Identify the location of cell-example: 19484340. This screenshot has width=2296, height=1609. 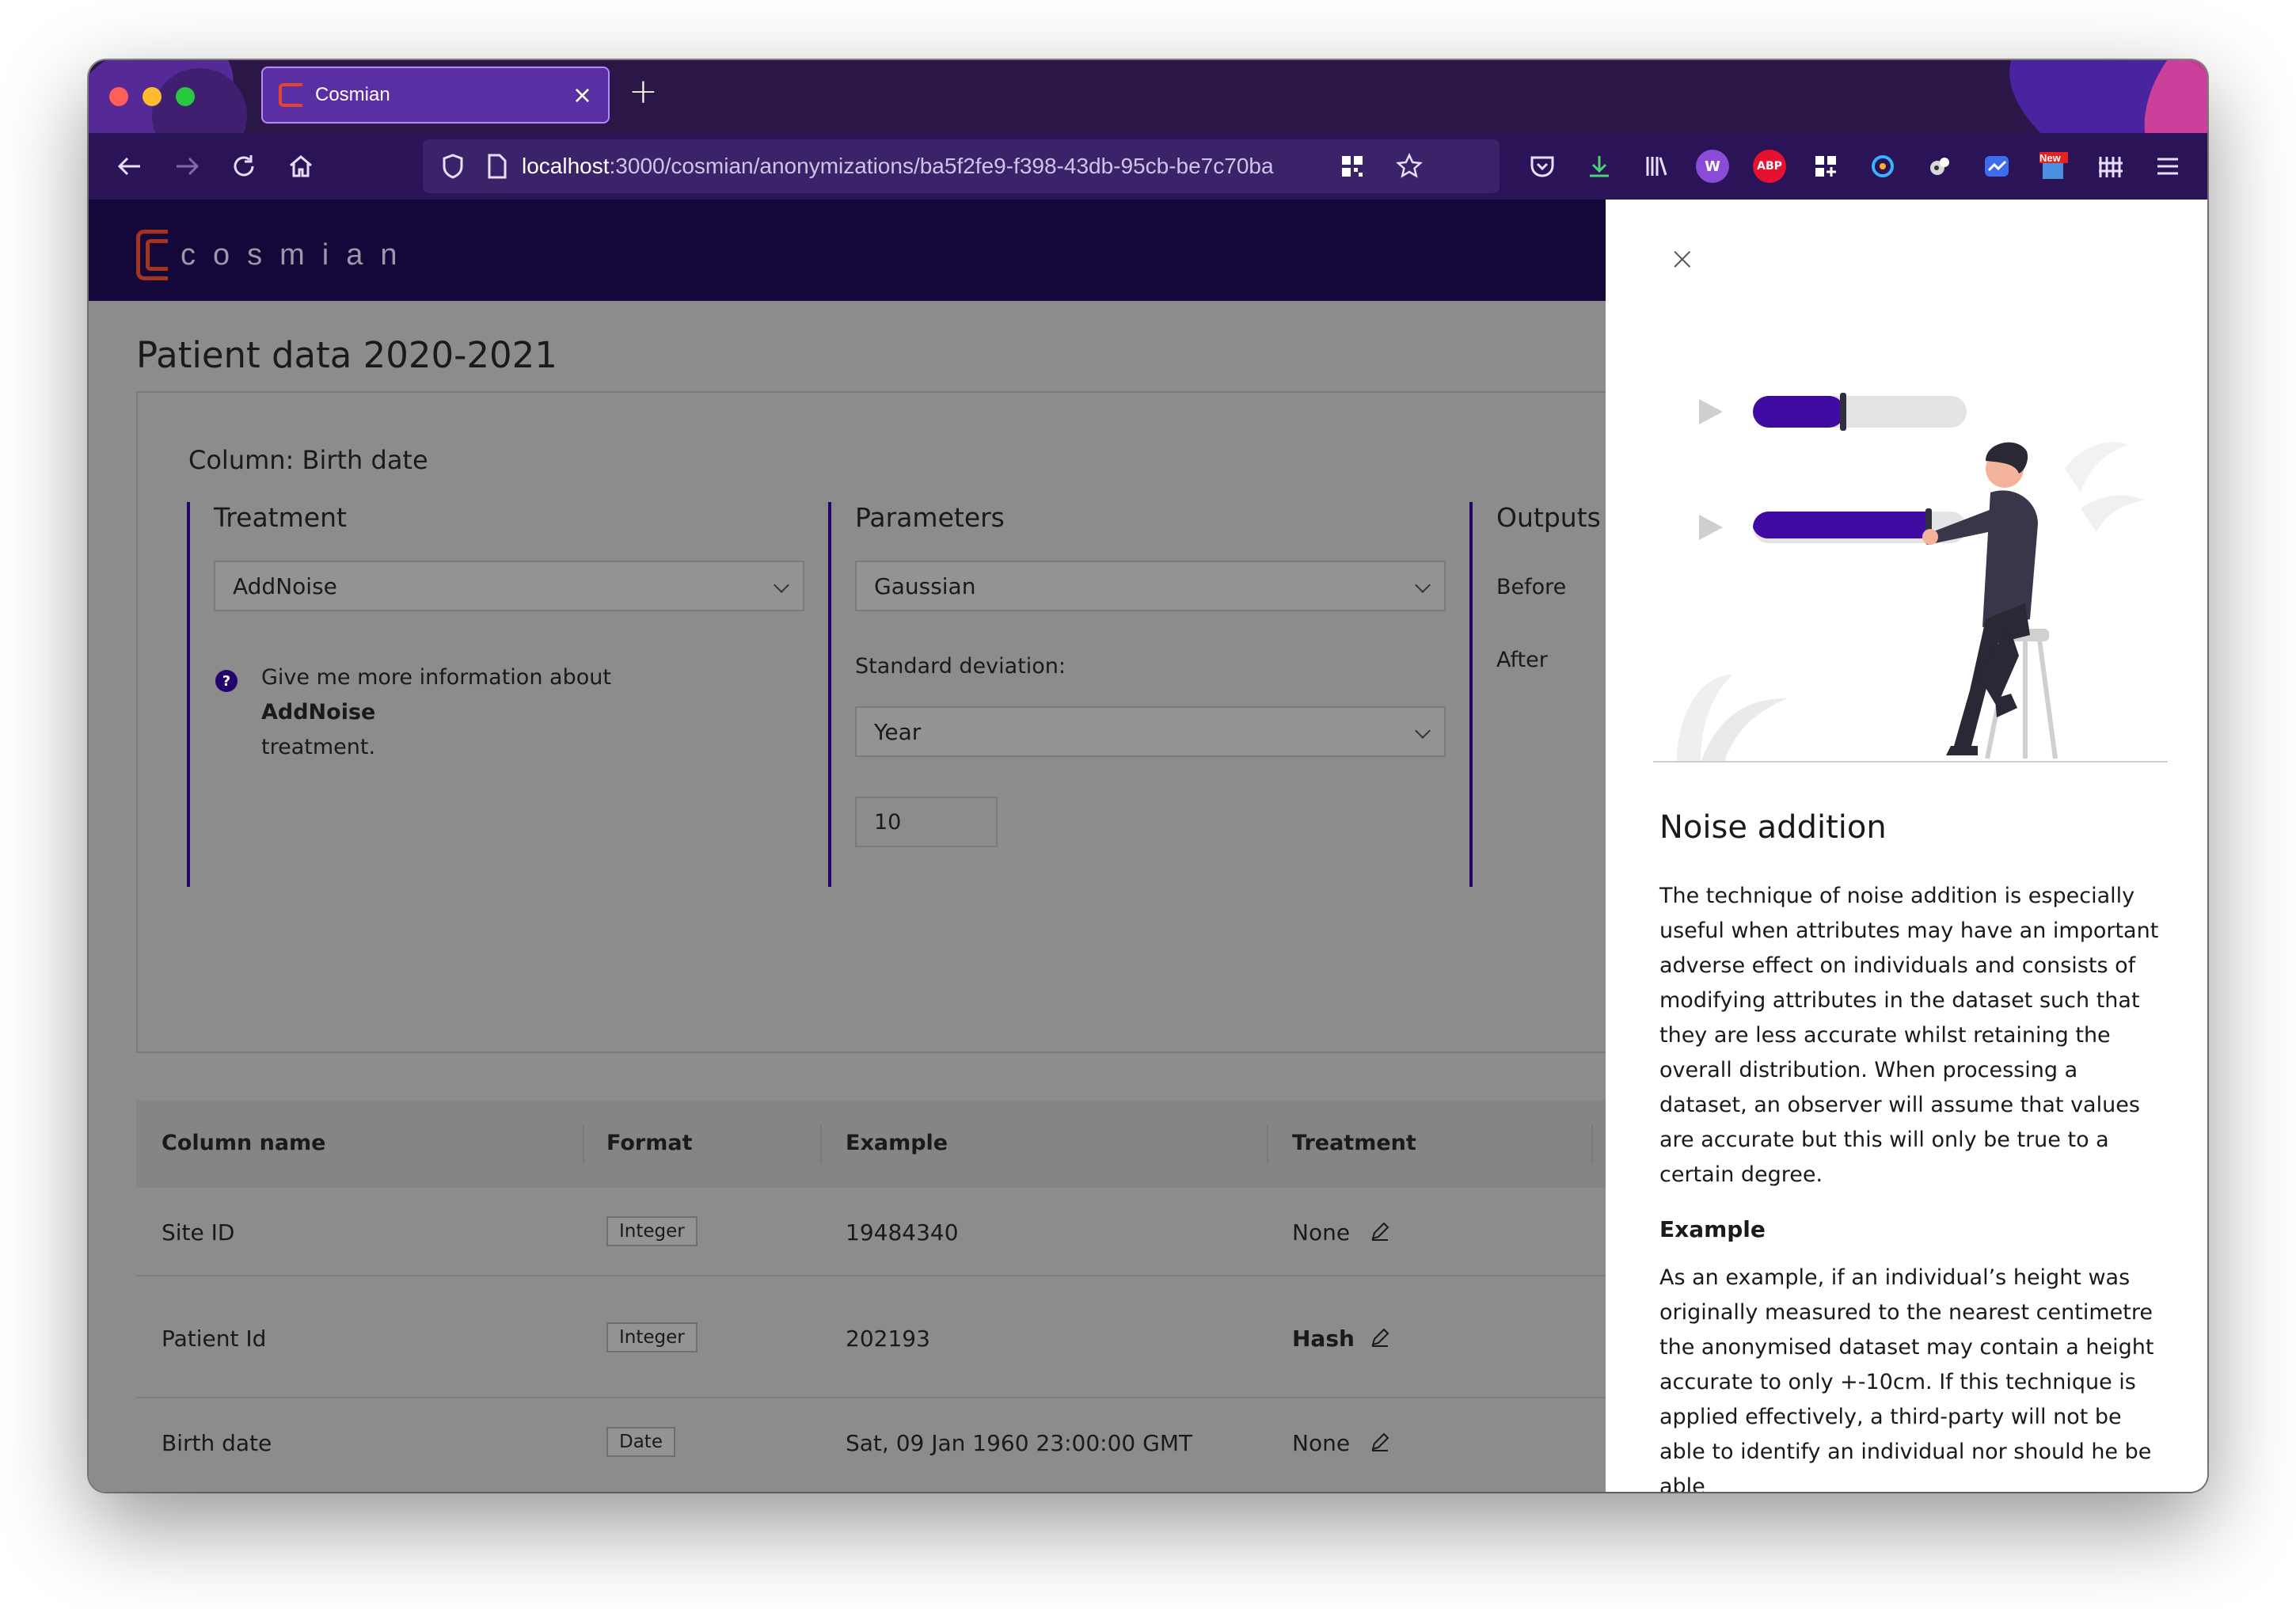
(902, 1232).